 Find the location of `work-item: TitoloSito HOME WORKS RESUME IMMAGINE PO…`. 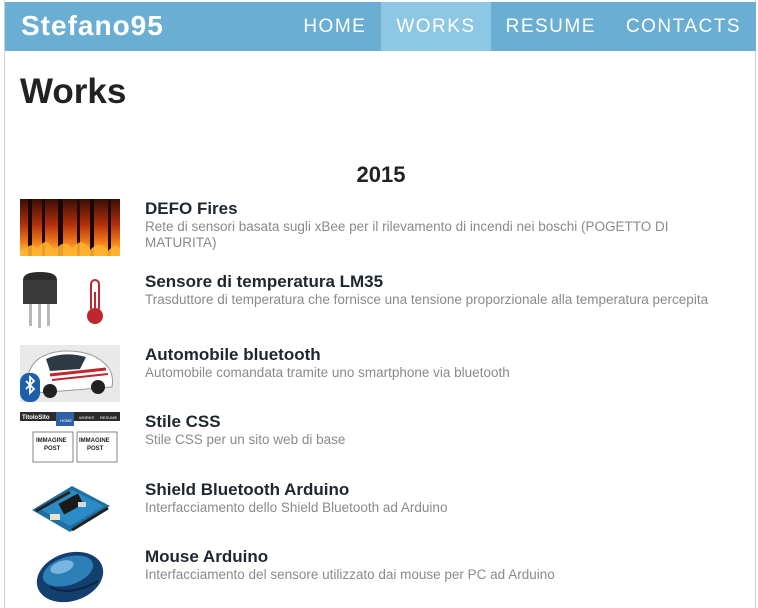

work-item: TitoloSito HOME WORKS RESUME IMMAGINE PO… is located at coordinates (380, 442).